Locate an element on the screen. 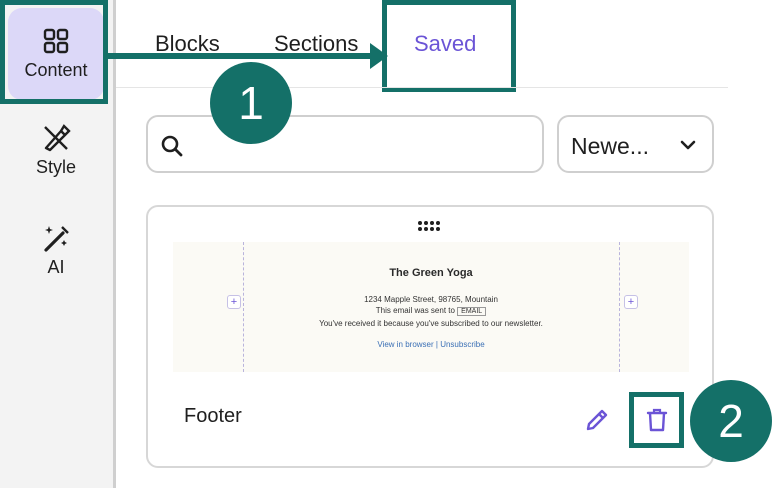 The image size is (776, 488). preview-sent-text: This email was sent to is located at coordinates (415, 310).